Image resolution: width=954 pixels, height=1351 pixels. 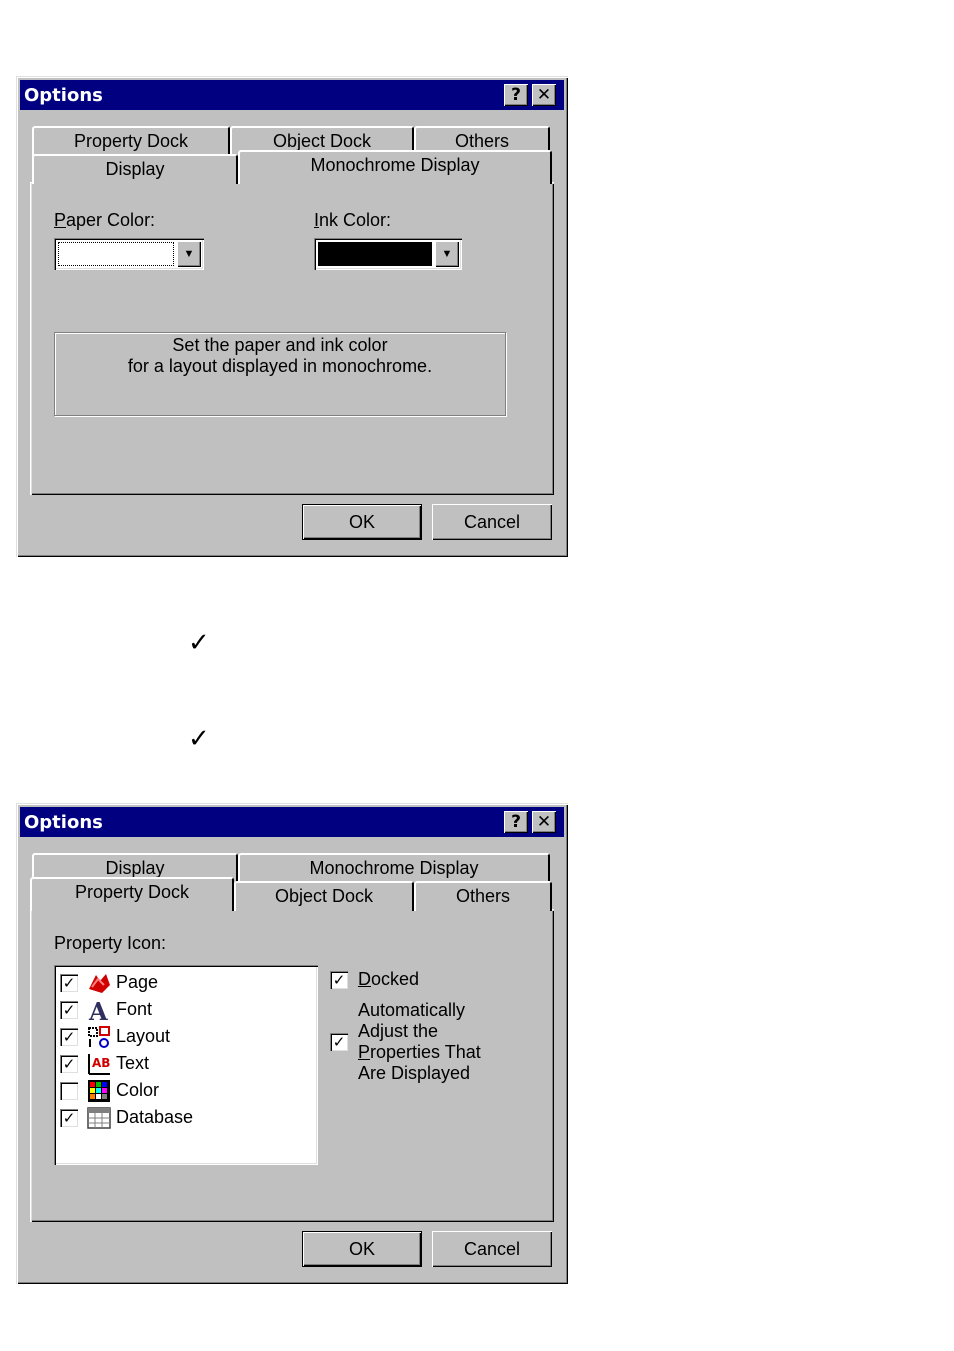 What do you see at coordinates (138, 1090) in the screenshot?
I see `color-label: Color` at bounding box center [138, 1090].